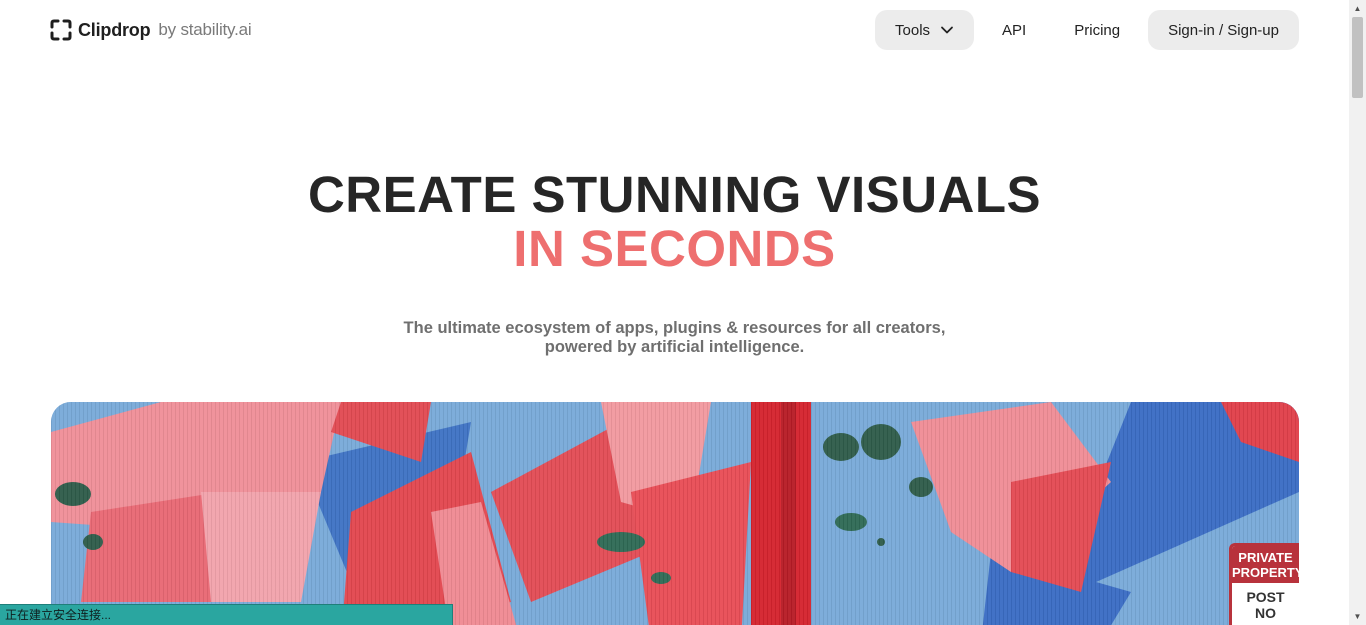  Describe the element at coordinates (674, 248) in the screenshot. I see `hero-title-line2: IN SECONDS` at that location.